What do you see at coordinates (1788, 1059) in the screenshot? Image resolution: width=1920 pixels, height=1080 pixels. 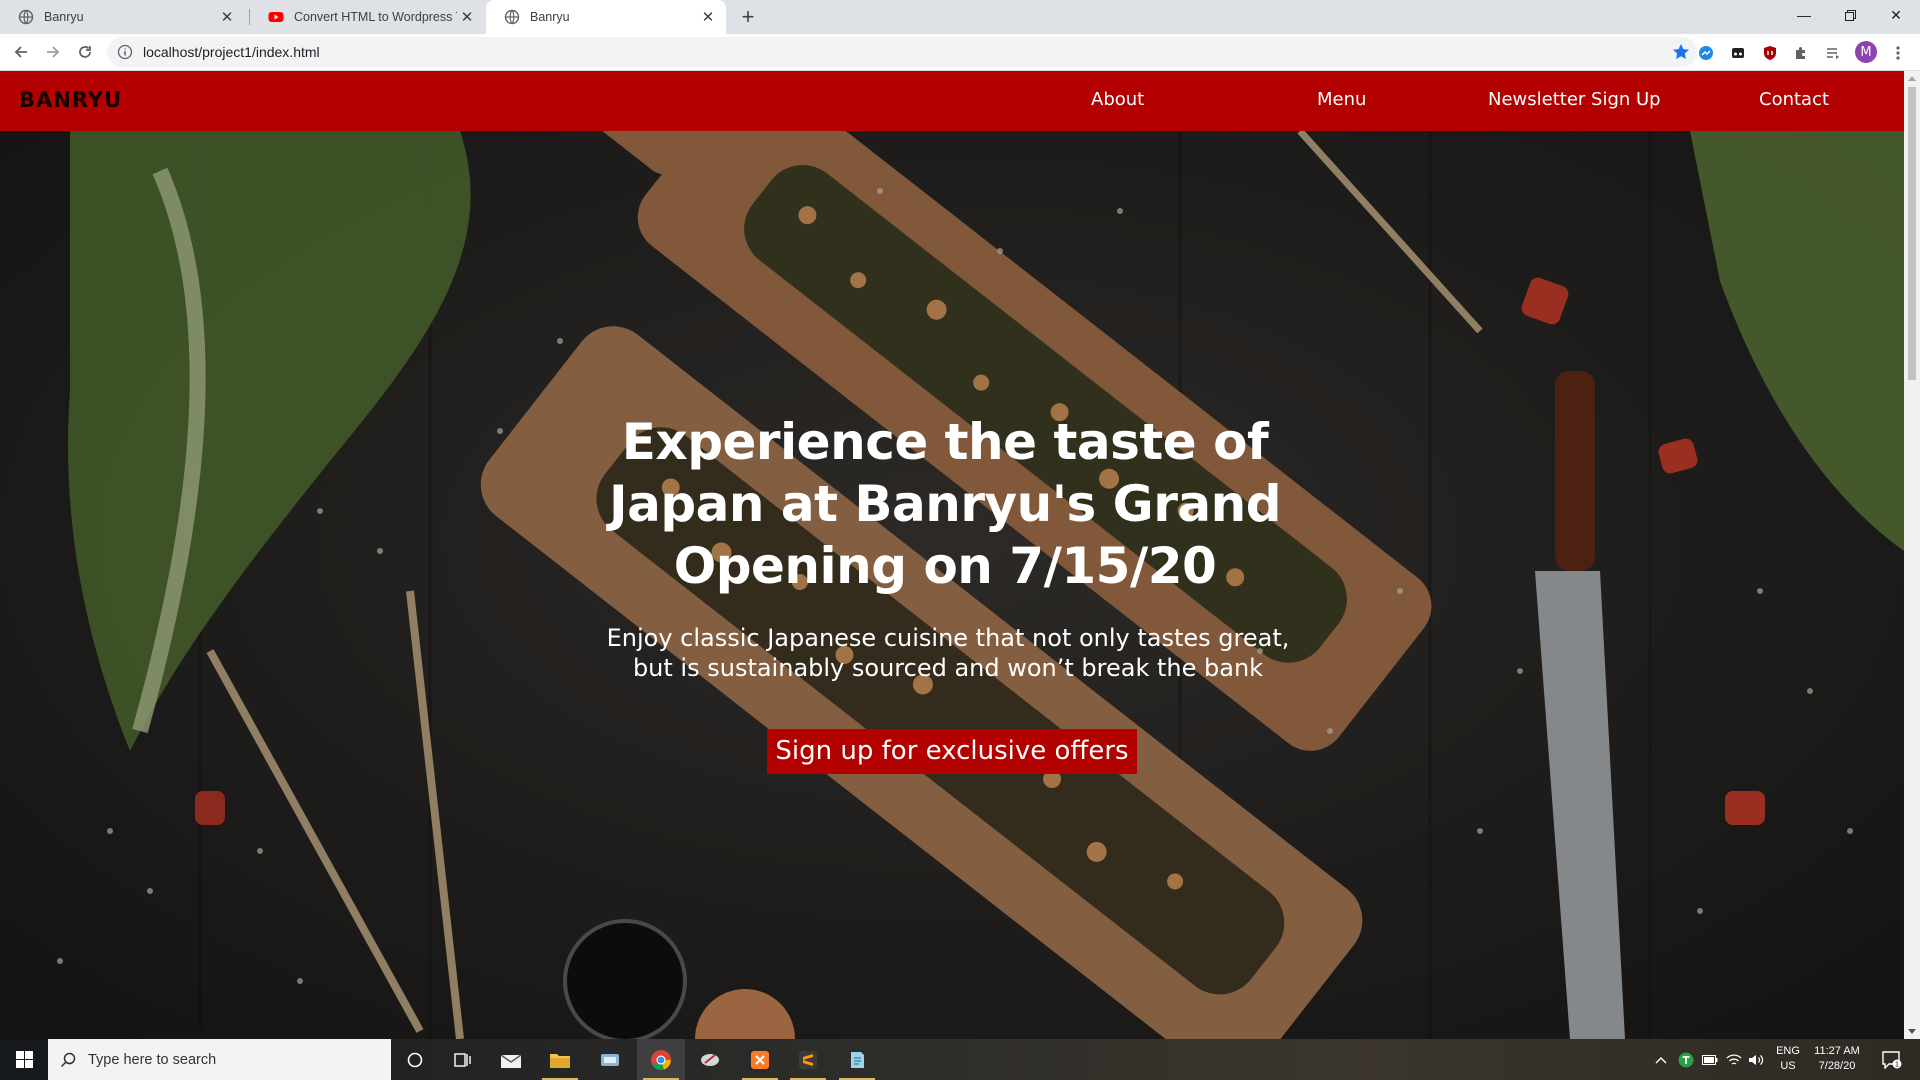 I see `input-language-indicator: ENG US` at bounding box center [1788, 1059].